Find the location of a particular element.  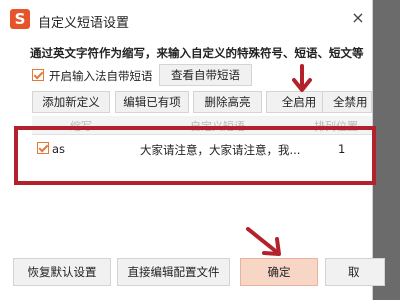

close-icon: × is located at coordinates (358, 18).